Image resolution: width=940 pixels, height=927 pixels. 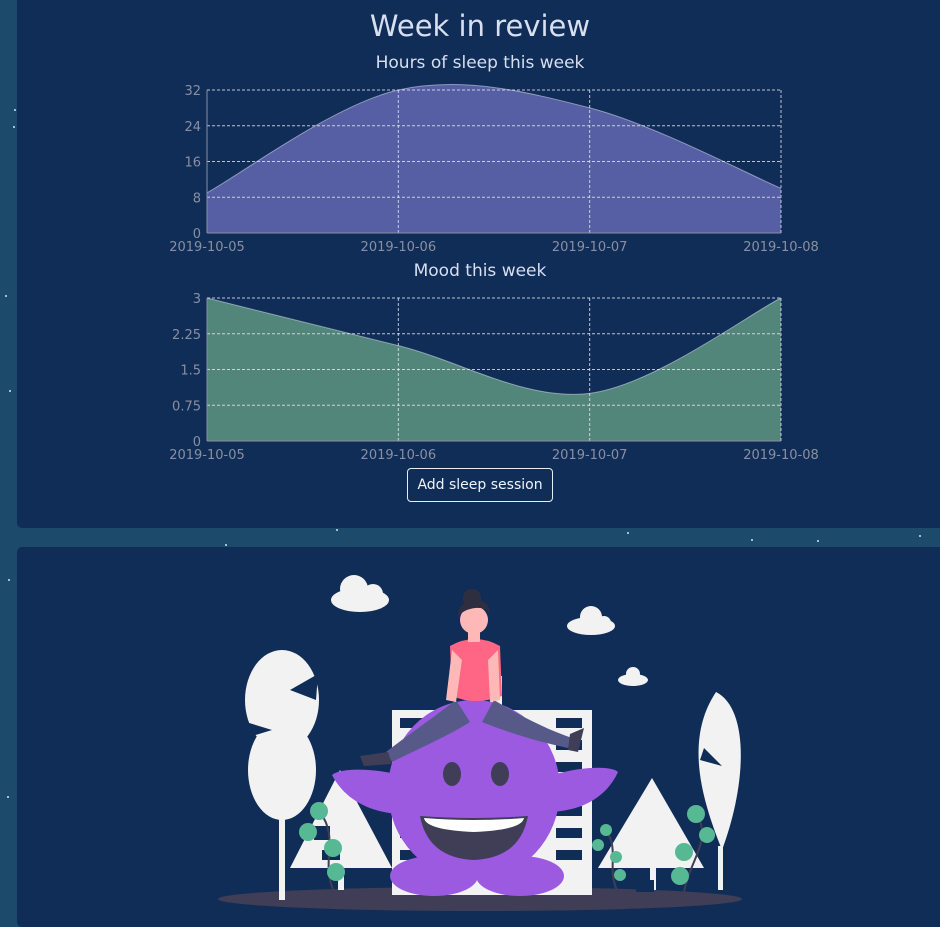 What do you see at coordinates (693, 849) in the screenshot?
I see `plant-icon` at bounding box center [693, 849].